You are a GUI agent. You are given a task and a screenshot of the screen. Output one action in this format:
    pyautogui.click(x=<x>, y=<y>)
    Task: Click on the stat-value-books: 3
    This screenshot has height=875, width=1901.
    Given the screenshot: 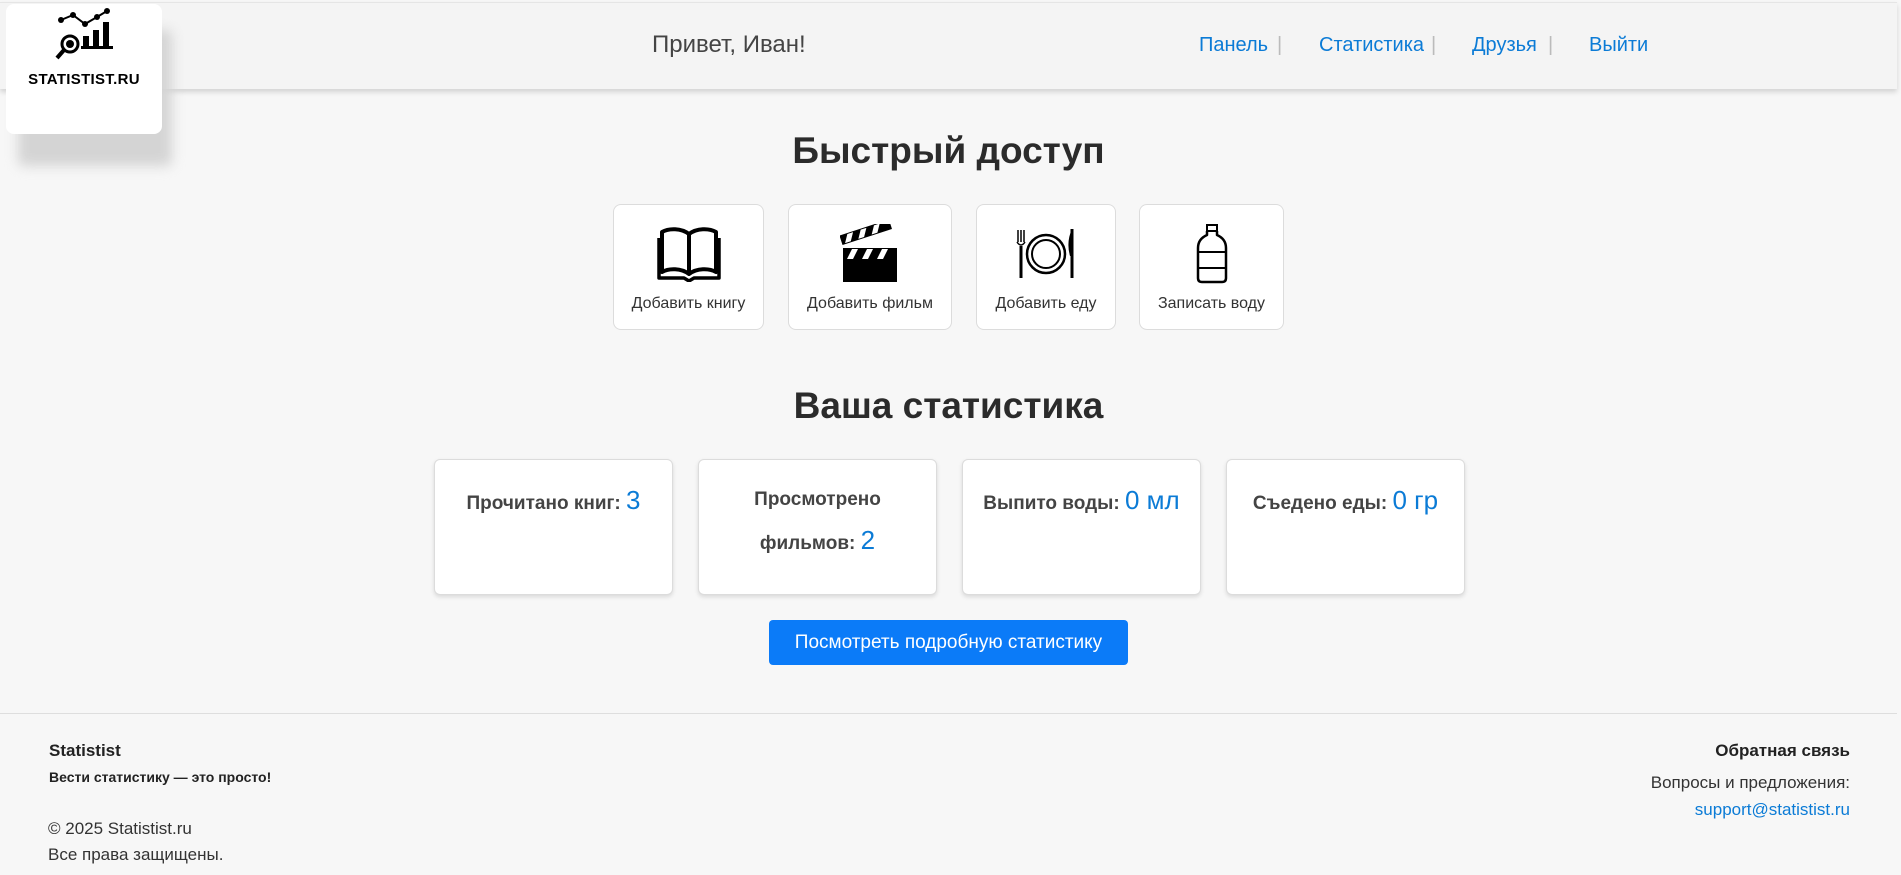 What is the action you would take?
    pyautogui.click(x=633, y=500)
    